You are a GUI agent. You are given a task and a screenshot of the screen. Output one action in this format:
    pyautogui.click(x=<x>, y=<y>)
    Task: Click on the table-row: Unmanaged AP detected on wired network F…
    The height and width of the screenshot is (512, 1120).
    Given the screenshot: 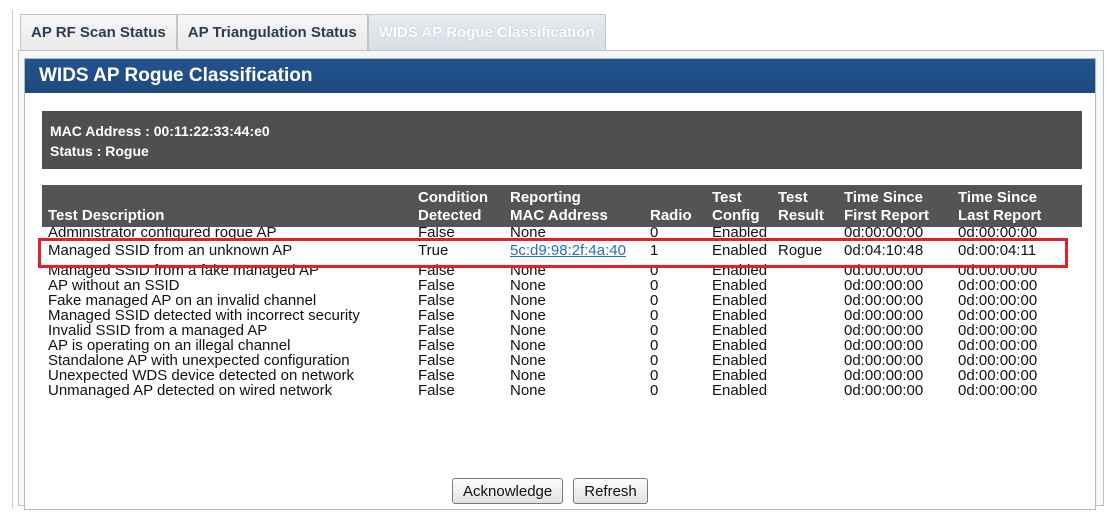 What is the action you would take?
    pyautogui.click(x=562, y=390)
    